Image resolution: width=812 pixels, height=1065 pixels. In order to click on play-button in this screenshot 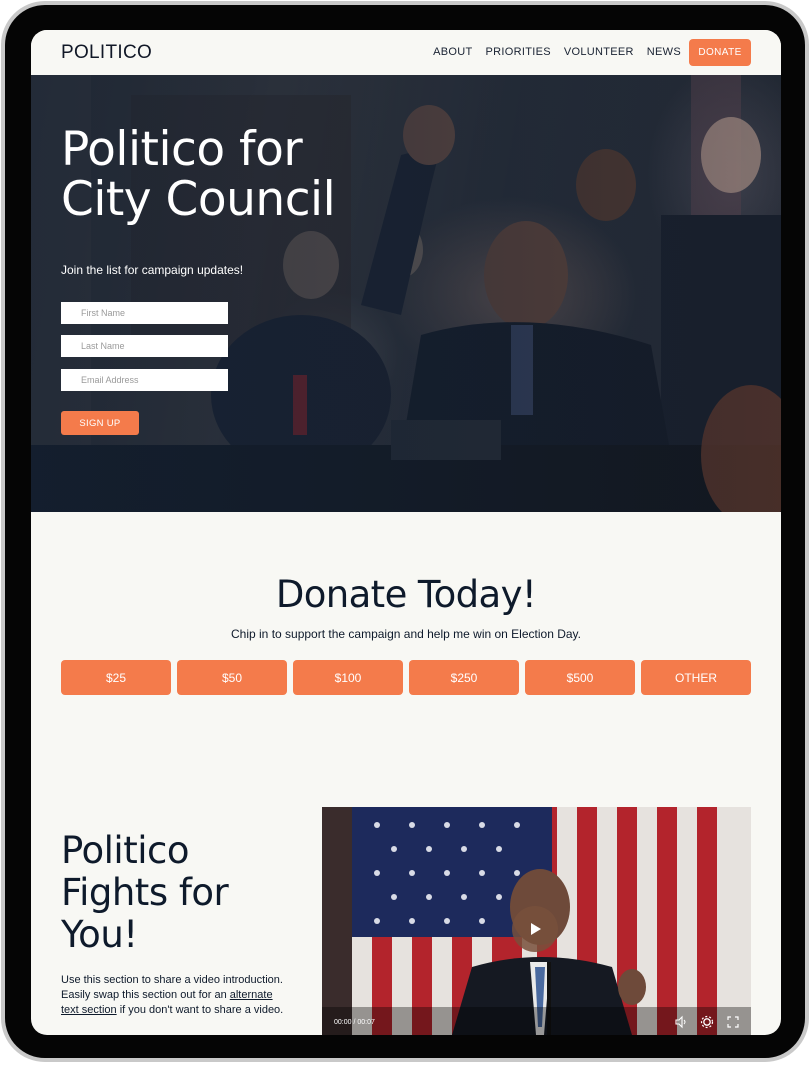, I will do `click(535, 929)`.